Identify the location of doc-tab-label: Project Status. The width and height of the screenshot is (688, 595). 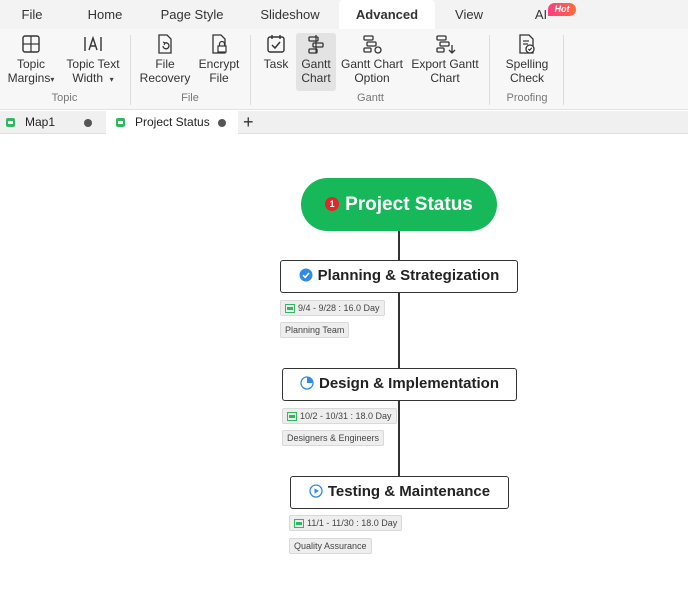
(172, 122).